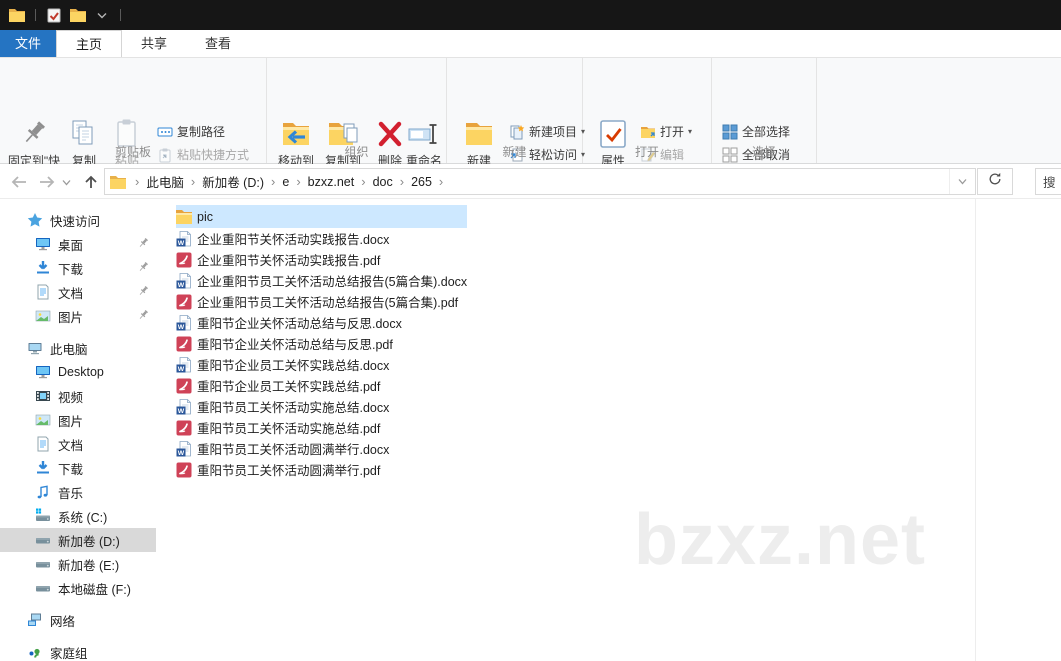 This screenshot has height=661, width=1061. I want to click on tab-file: 文件, so click(28, 43).